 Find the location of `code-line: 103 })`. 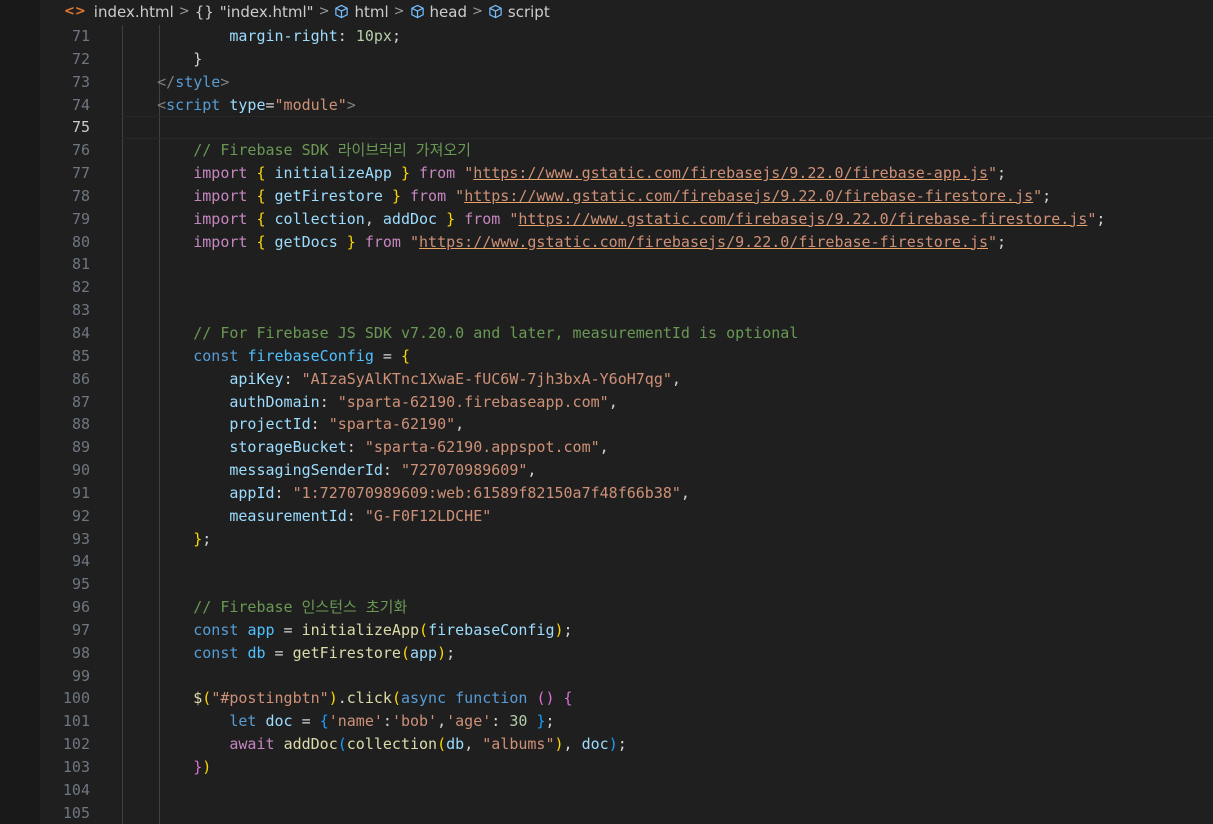

code-line: 103 }) is located at coordinates (626, 767).